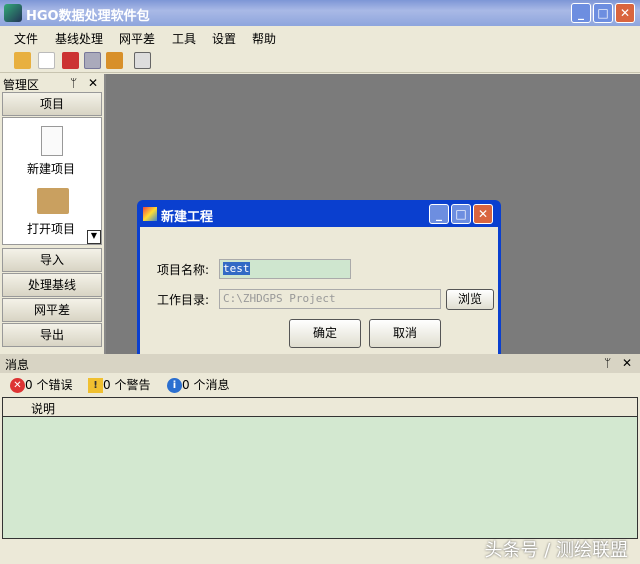  I want to click on toolbar, so click(320, 60).